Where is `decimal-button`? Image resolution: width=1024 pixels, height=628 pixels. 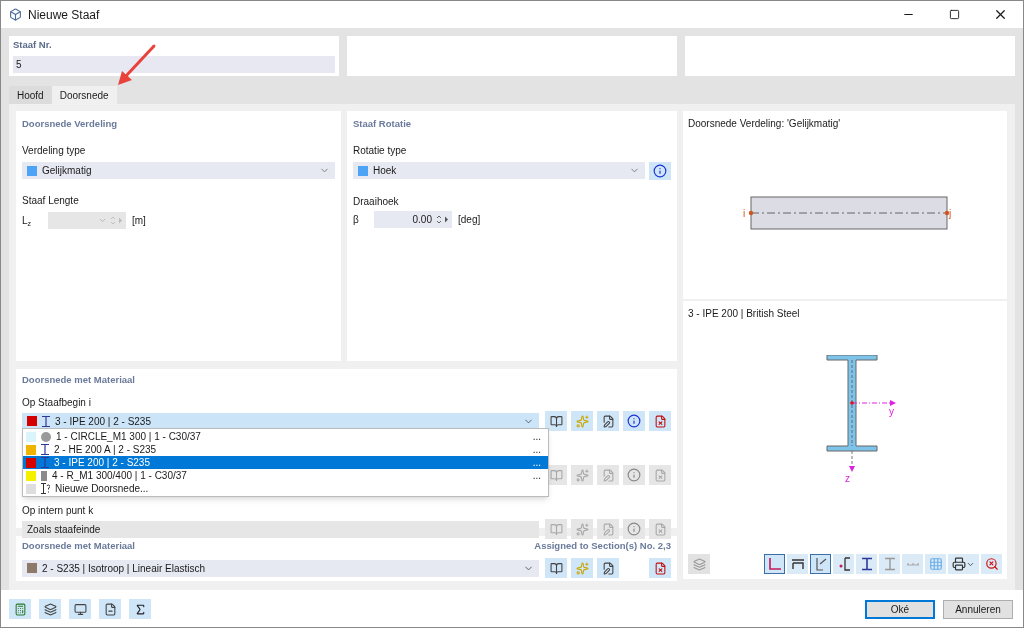
decimal-button is located at coordinates (20, 609).